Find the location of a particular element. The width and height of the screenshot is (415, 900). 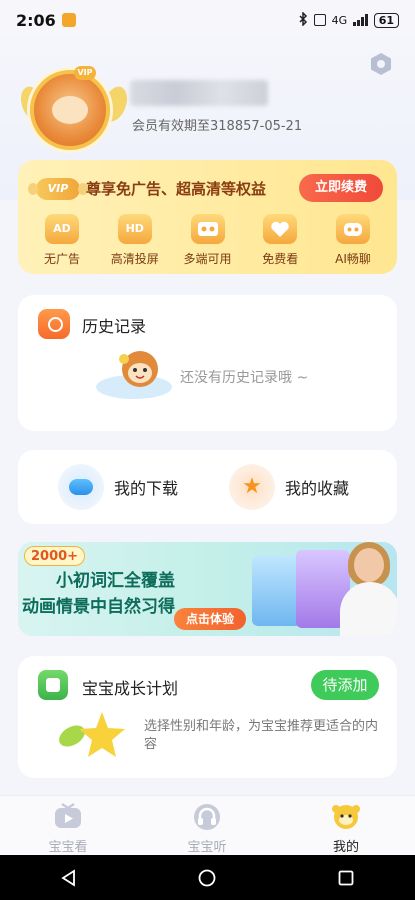

vip-feature-multi-device: 多端可用 is located at coordinates (208, 240).